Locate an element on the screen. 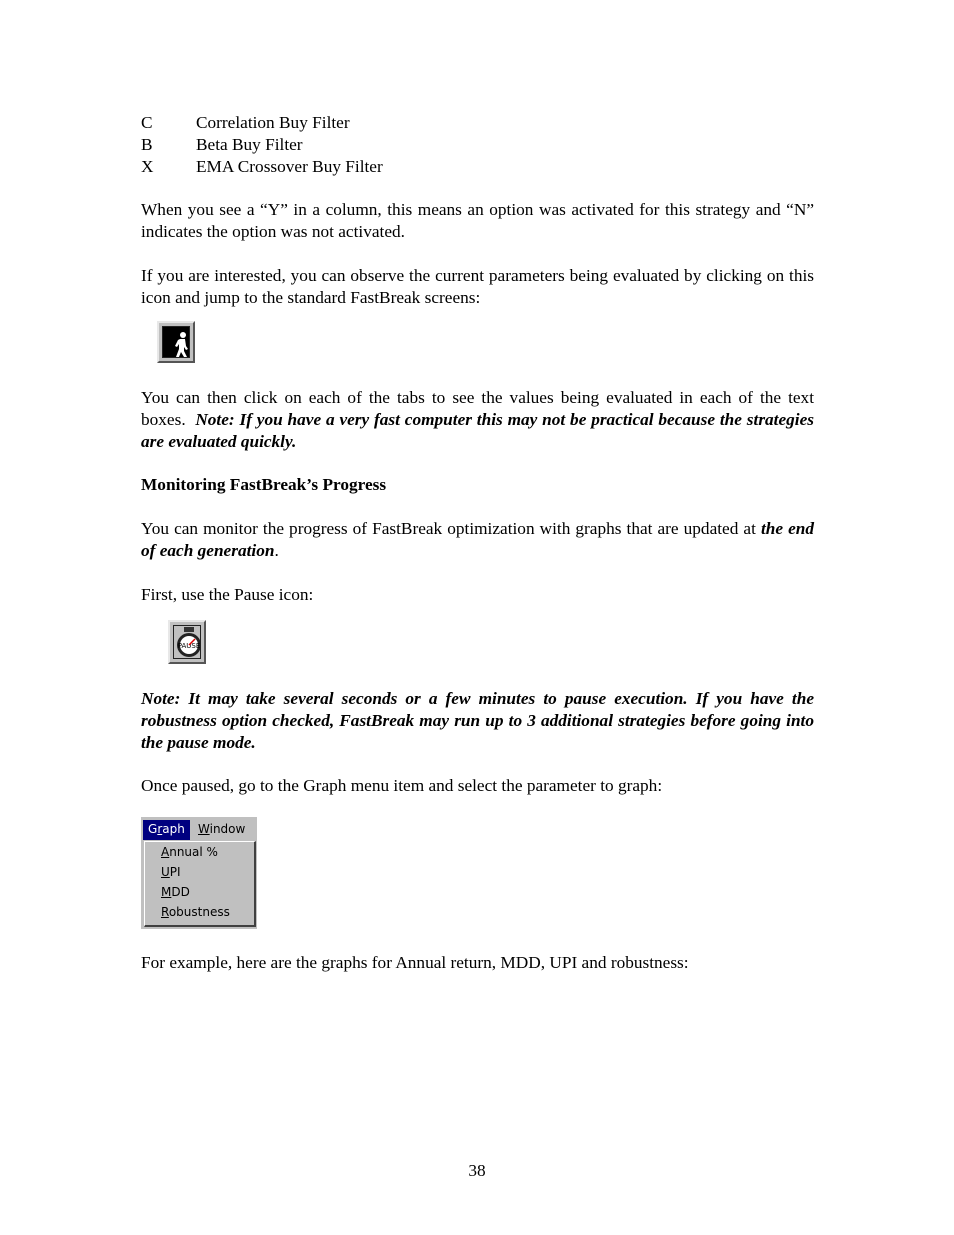 The image size is (954, 1235). stopwatch-icon: PAUSE is located at coordinates (187, 642).